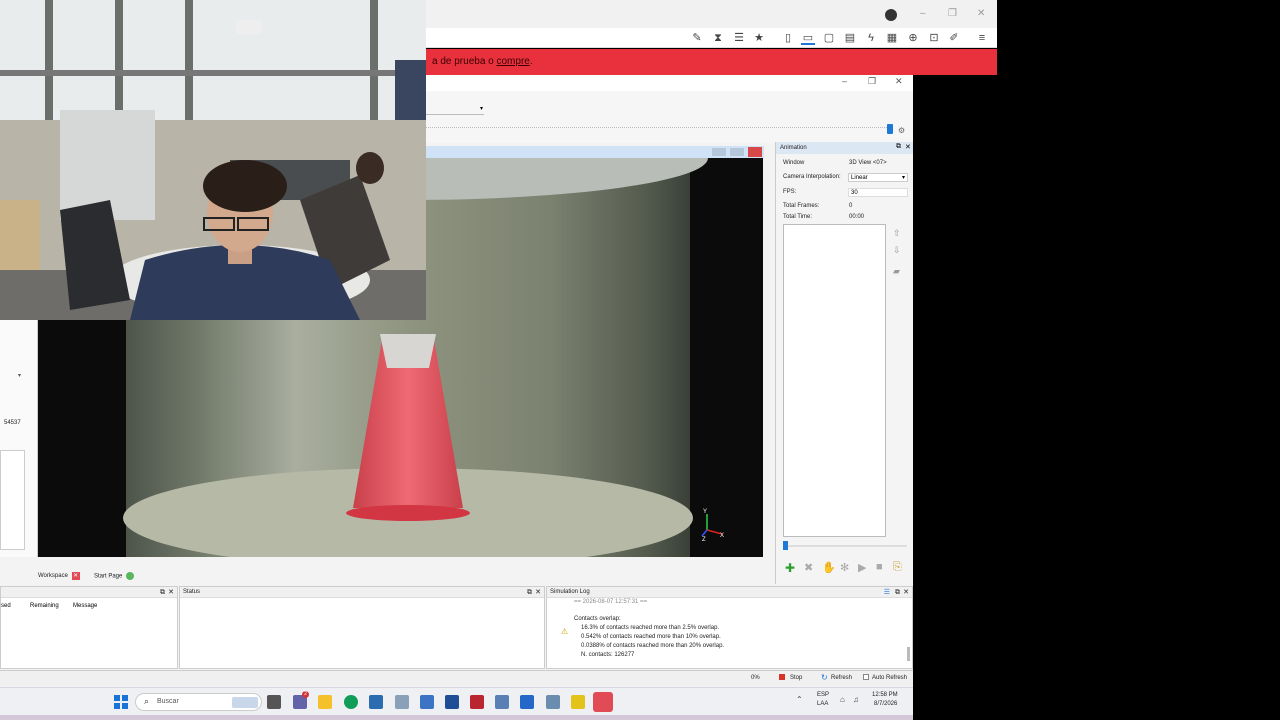 The width and height of the screenshot is (1280, 720). Describe the element at coordinates (785, 545) in the screenshot. I see `animation-timeline-handle` at that location.